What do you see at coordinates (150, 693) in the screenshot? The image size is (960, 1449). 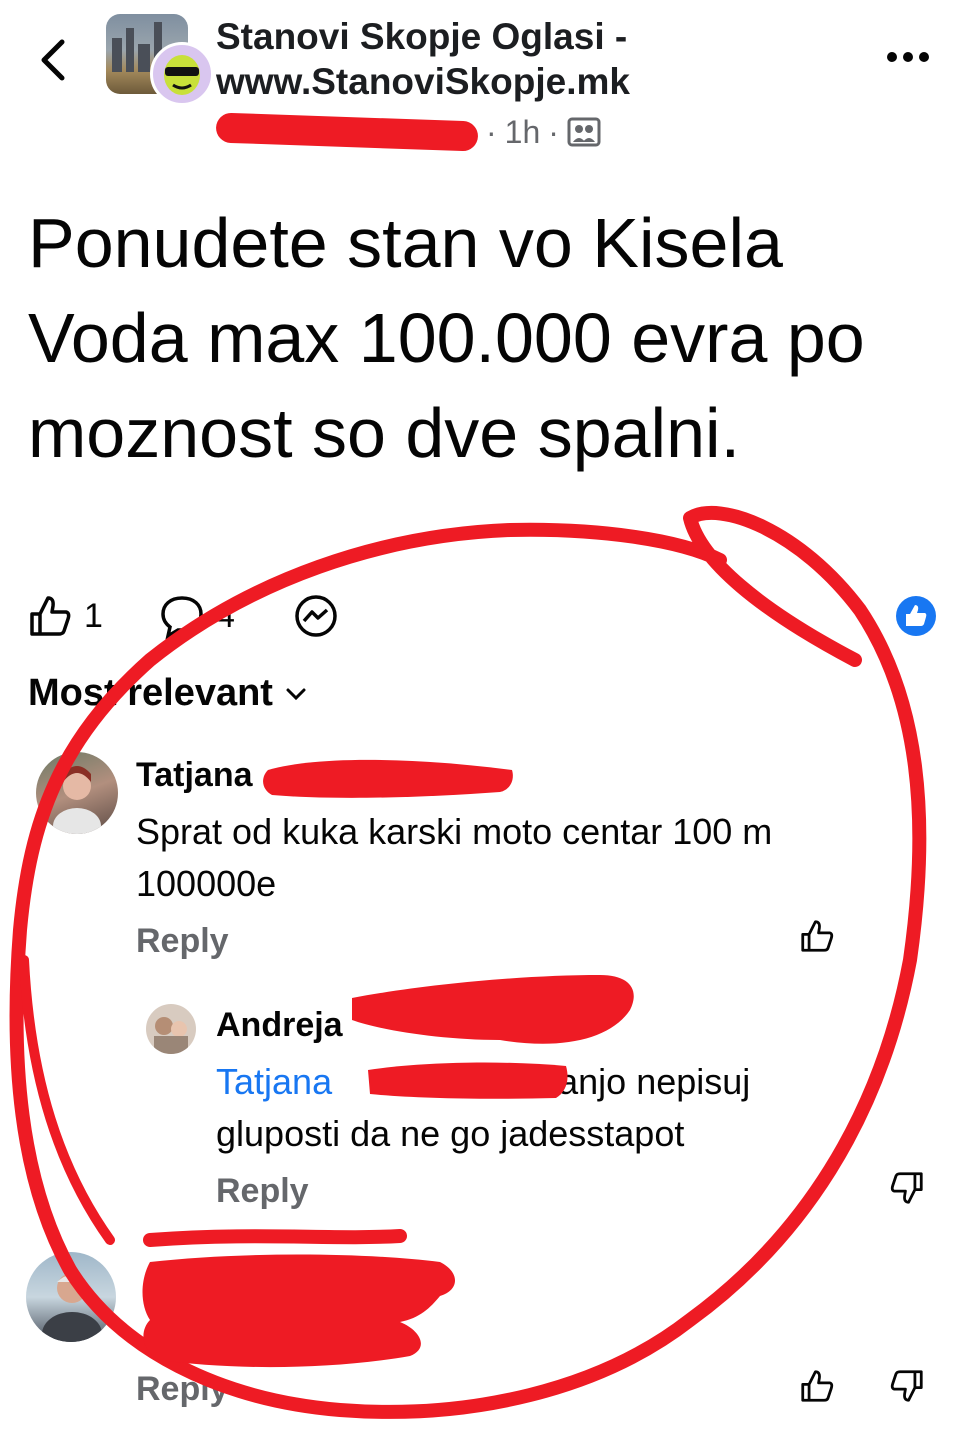 I see `sort-label: Most relevant` at bounding box center [150, 693].